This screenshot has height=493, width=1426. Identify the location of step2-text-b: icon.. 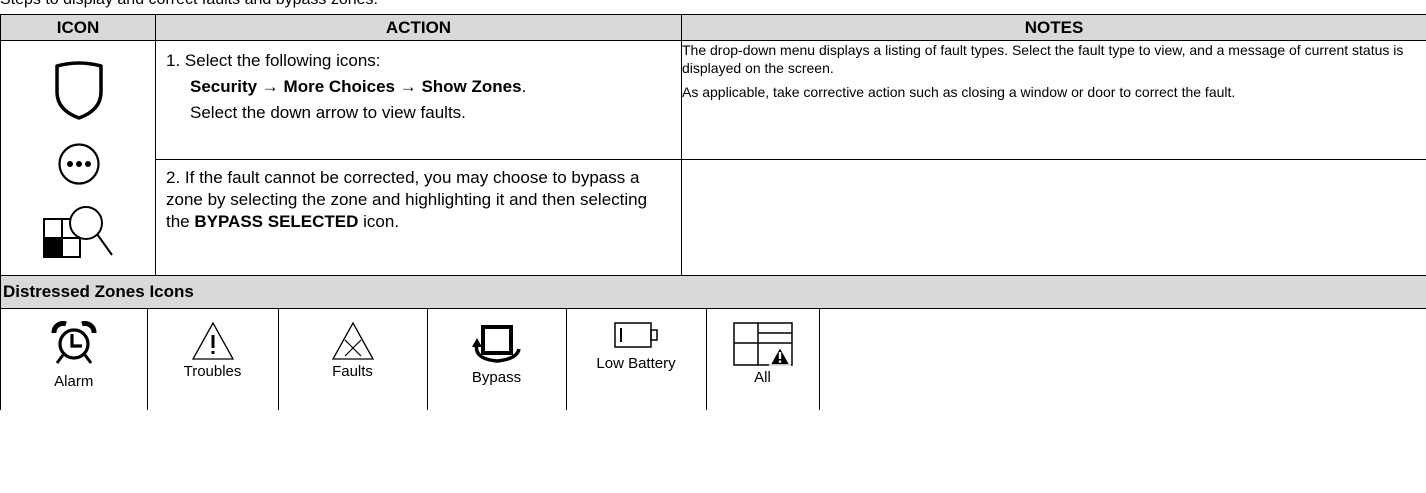
(379, 221).